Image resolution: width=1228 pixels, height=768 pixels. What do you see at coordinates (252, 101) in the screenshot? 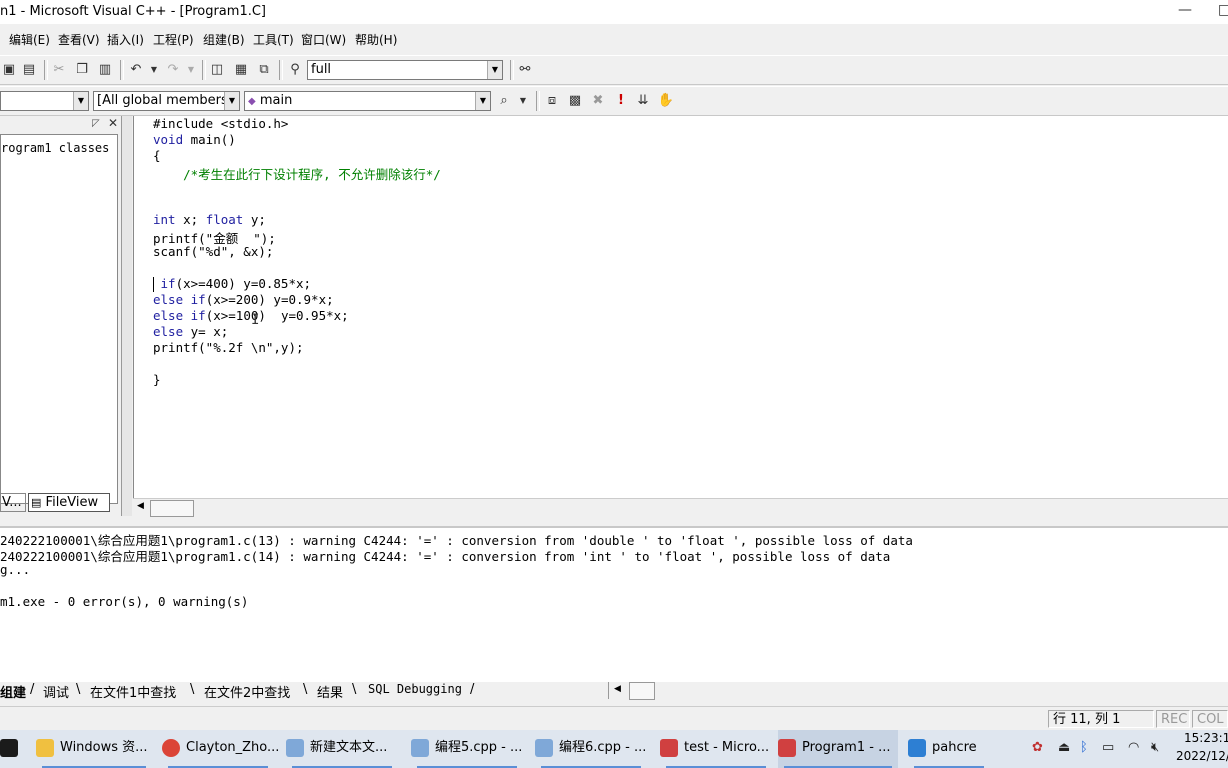
I see `function-icon: ◆` at bounding box center [252, 101].